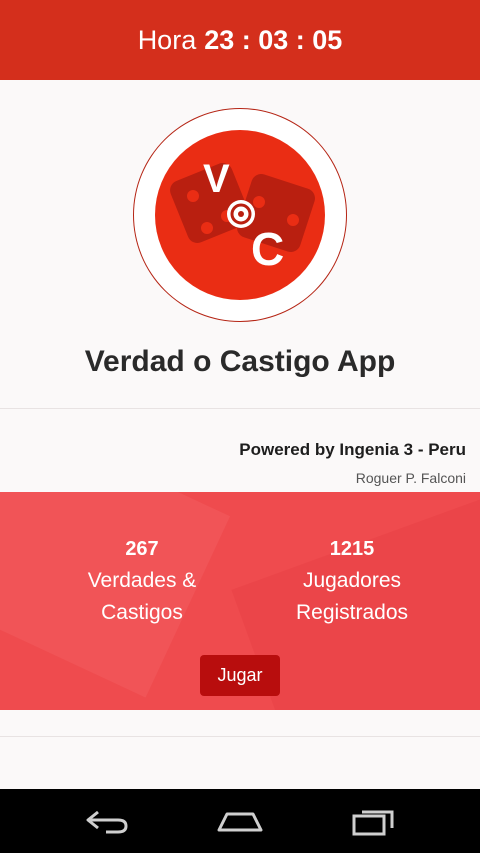 This screenshot has width=480, height=853. I want to click on stat-players: 1215 Jugadores Registrados, so click(352, 583).